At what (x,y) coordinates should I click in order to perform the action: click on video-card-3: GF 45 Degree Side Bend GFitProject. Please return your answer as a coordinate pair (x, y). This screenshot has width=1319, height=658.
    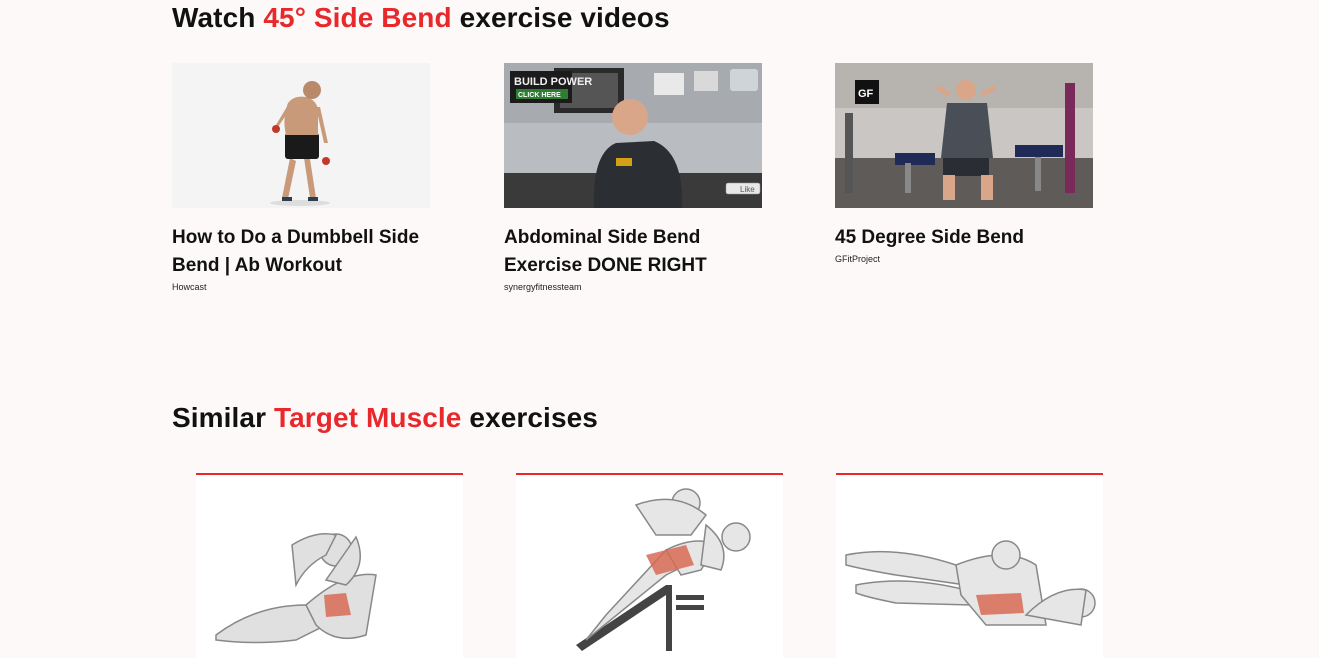
    Looking at the image, I should click on (964, 163).